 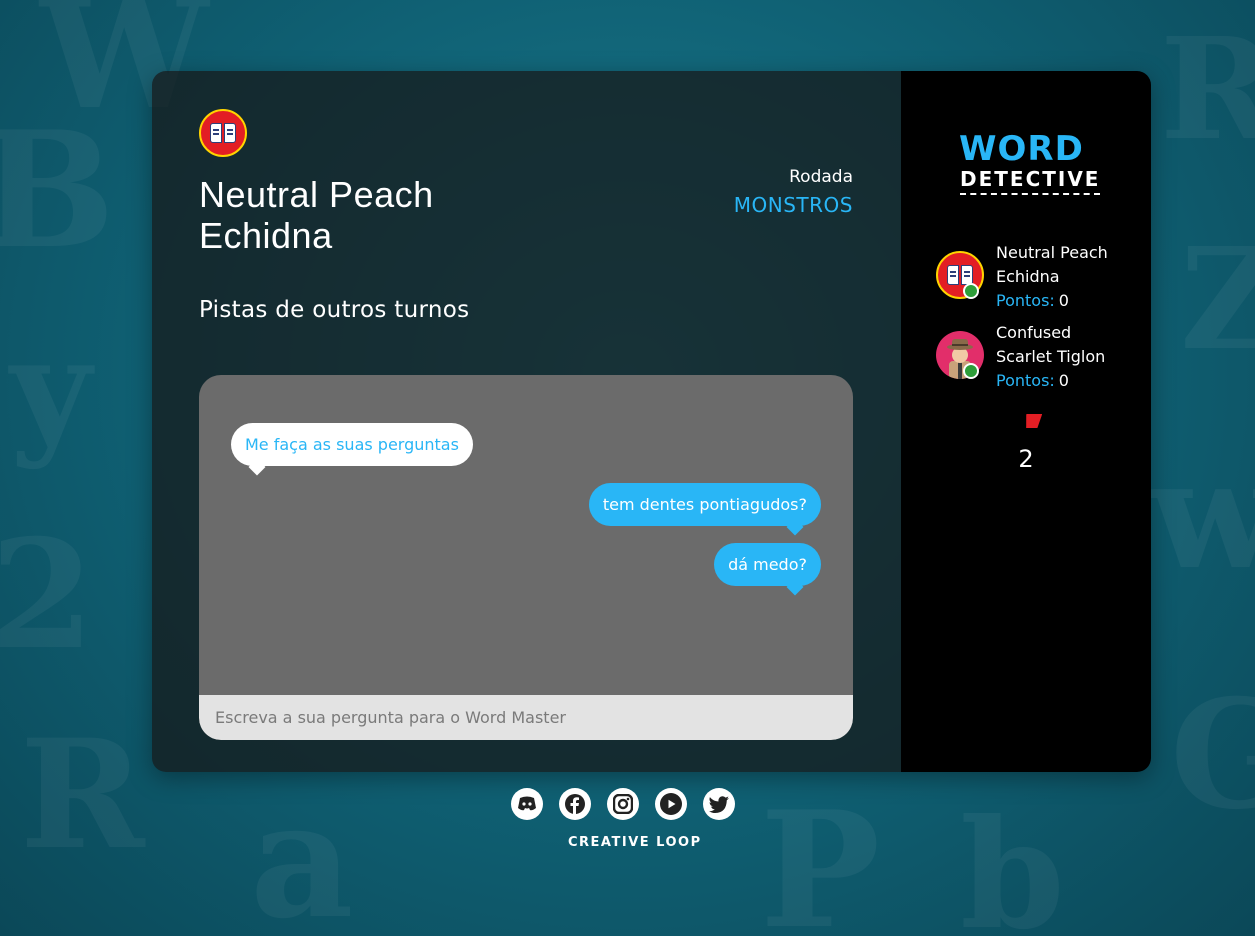 What do you see at coordinates (1051, 344) in the screenshot?
I see `player-name: Confused Scarlet Tiglon` at bounding box center [1051, 344].